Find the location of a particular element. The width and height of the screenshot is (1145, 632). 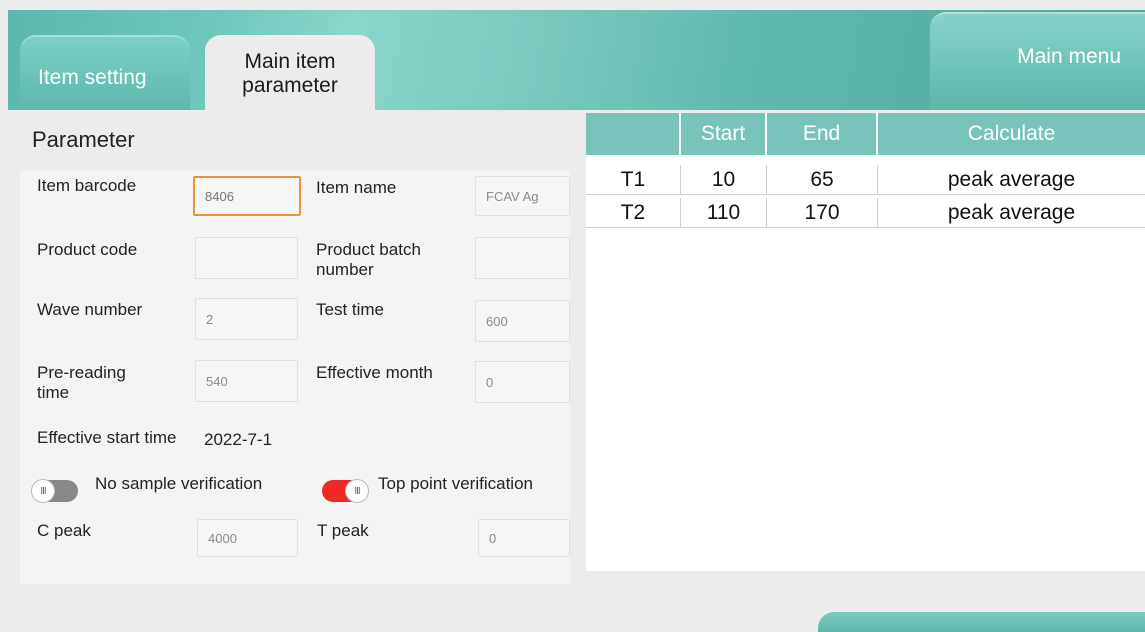

product-batch-label-line1: Product batch is located at coordinates (368, 249).